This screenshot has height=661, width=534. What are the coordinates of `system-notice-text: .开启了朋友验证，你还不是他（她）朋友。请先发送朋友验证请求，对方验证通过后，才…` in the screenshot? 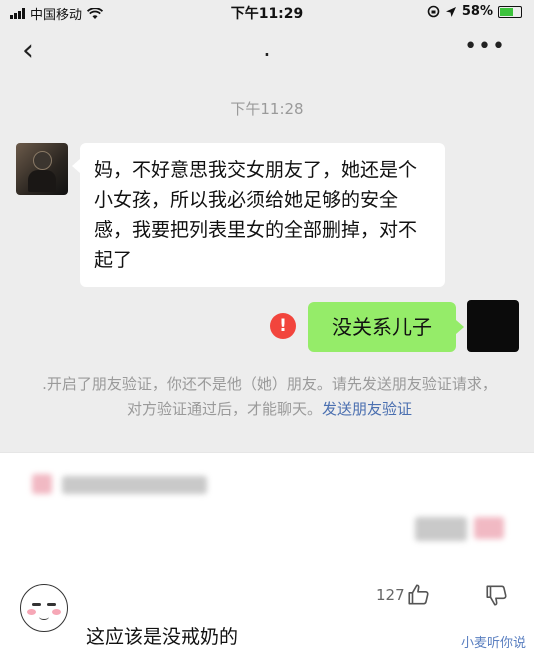 It's located at (269, 396).